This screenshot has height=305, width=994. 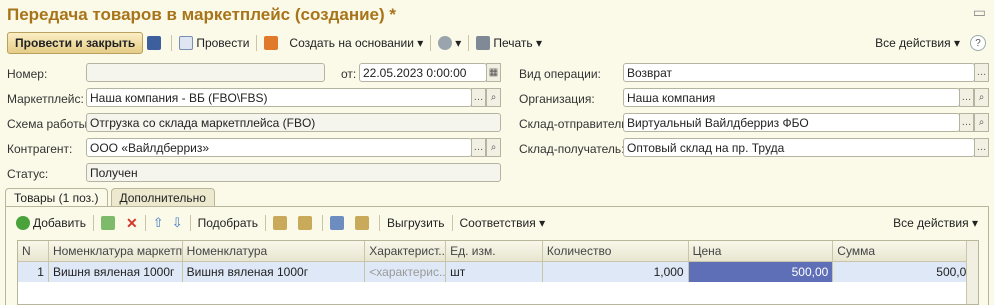 What do you see at coordinates (214, 43) in the screenshot?
I see `post-button: Провести` at bounding box center [214, 43].